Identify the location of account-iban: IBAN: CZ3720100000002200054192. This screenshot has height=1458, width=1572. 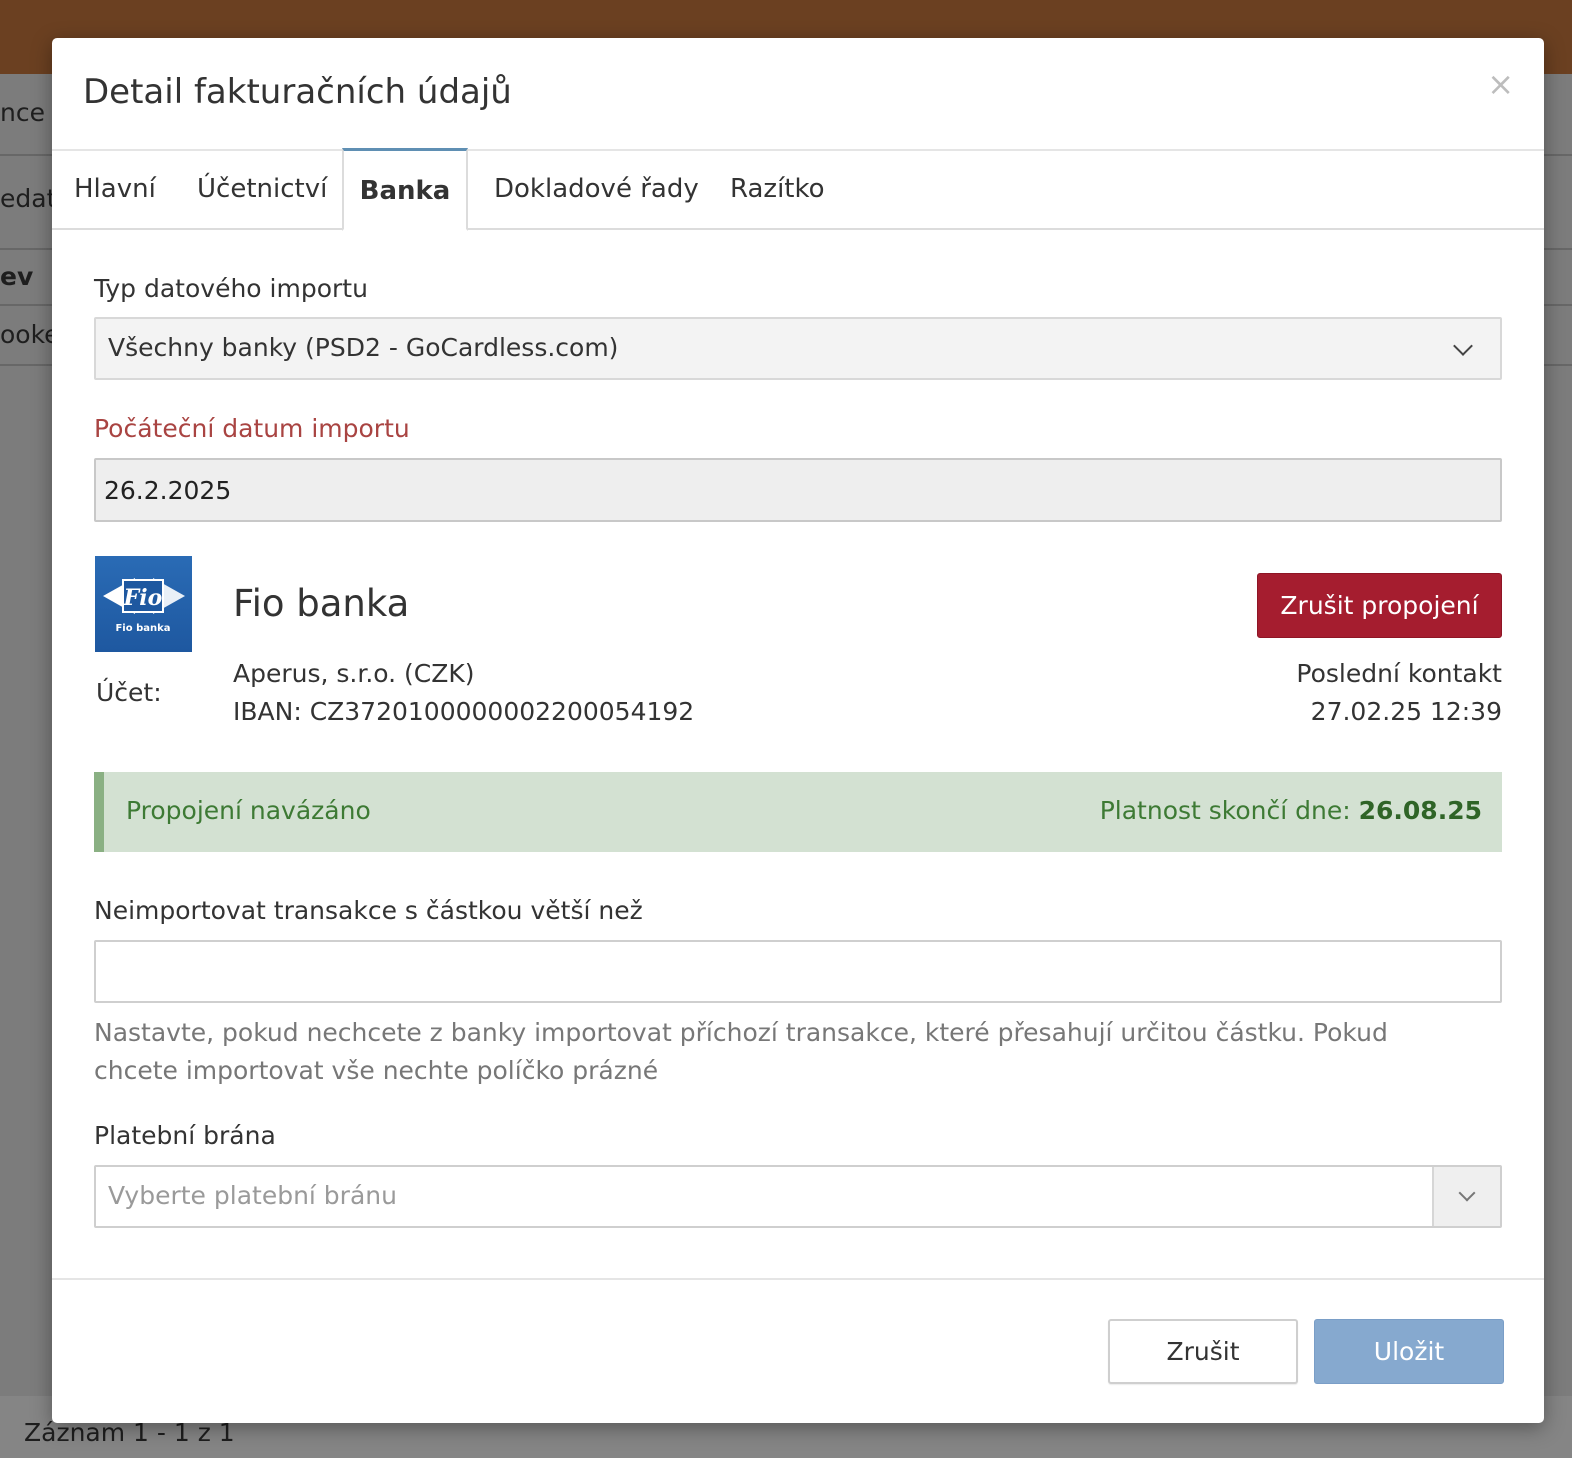
(464, 711).